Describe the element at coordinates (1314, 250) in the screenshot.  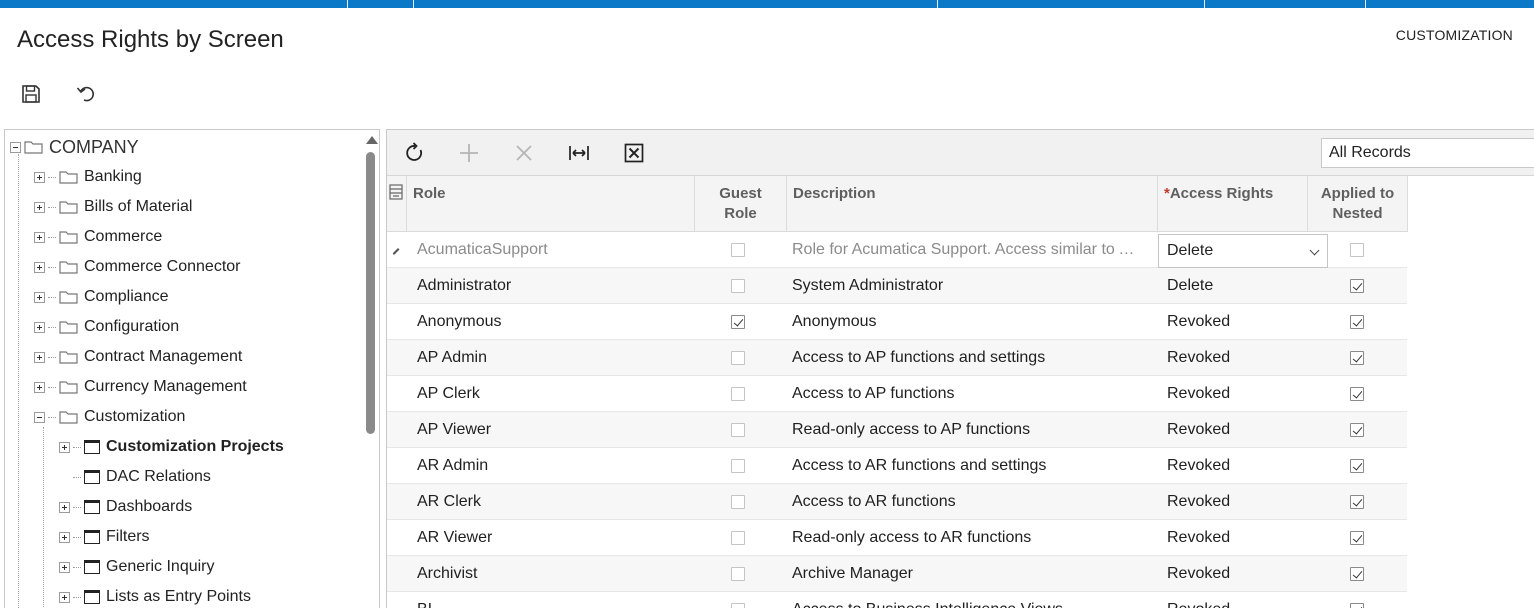
I see `chevron-down-icon` at that location.